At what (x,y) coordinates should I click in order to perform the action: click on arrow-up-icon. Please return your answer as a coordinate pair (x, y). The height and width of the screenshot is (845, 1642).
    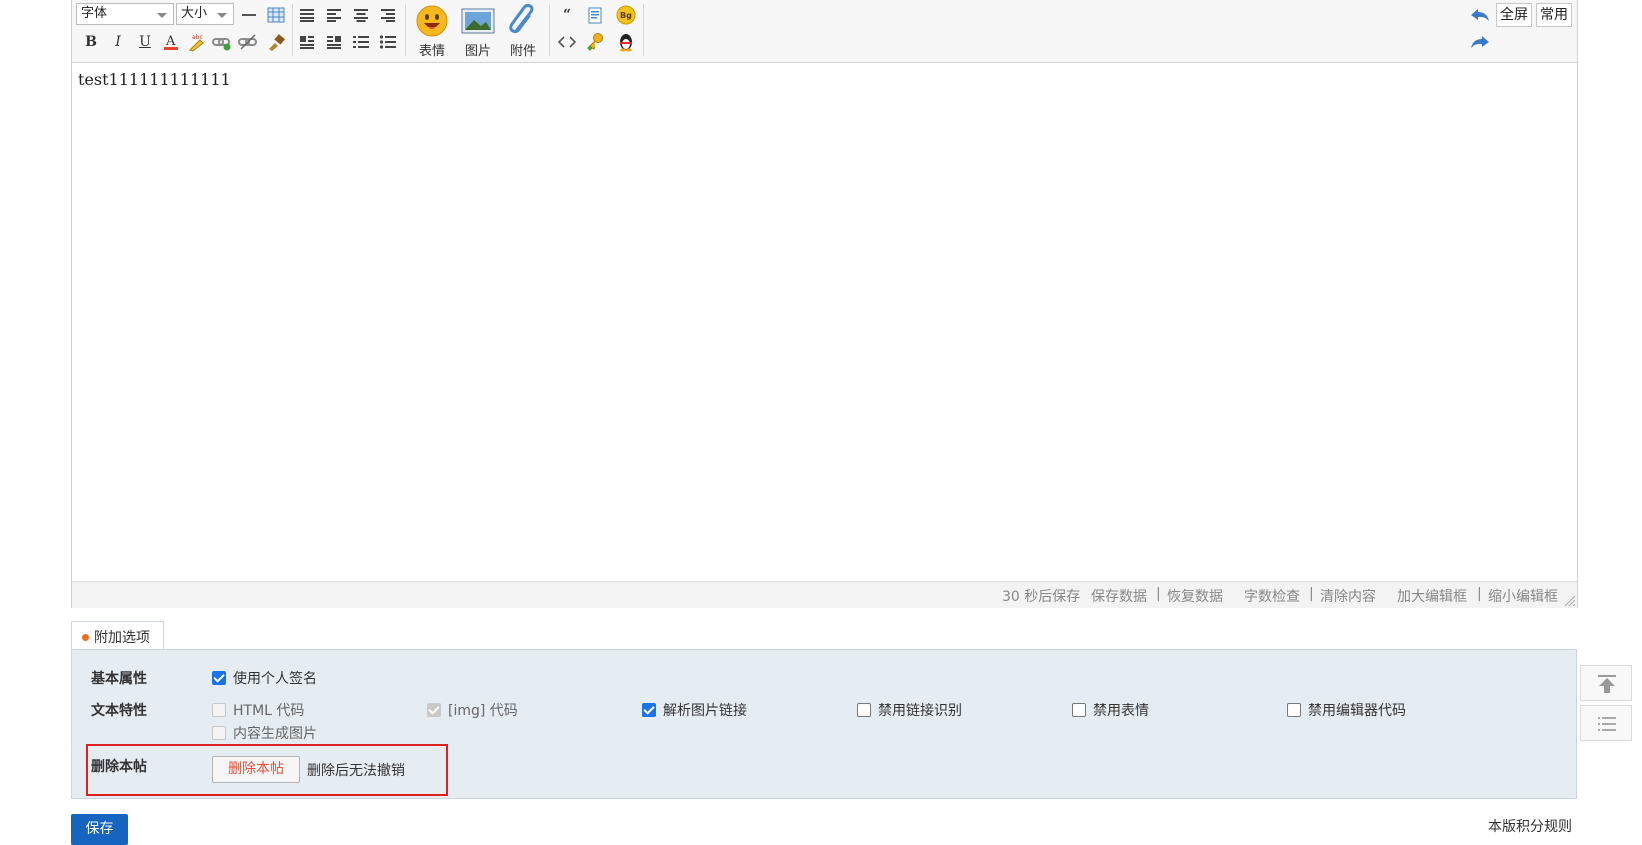
    Looking at the image, I should click on (1607, 684).